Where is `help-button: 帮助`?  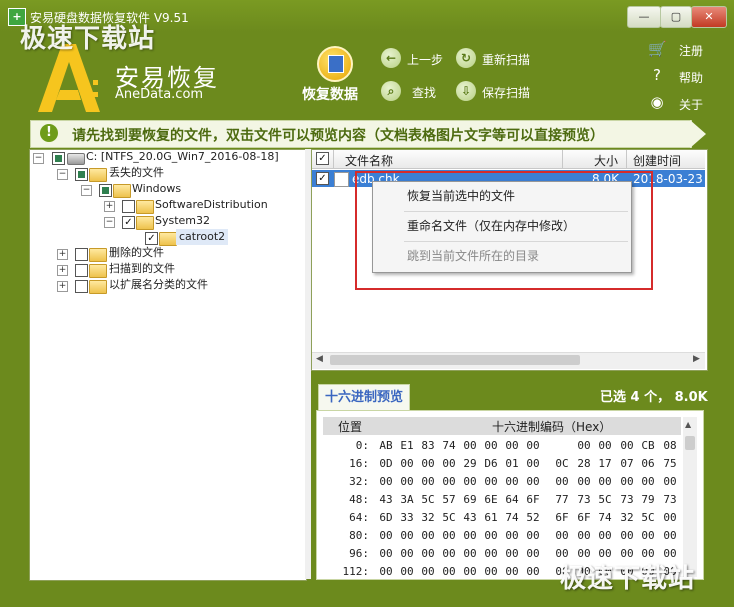 help-button: 帮助 is located at coordinates (691, 77).